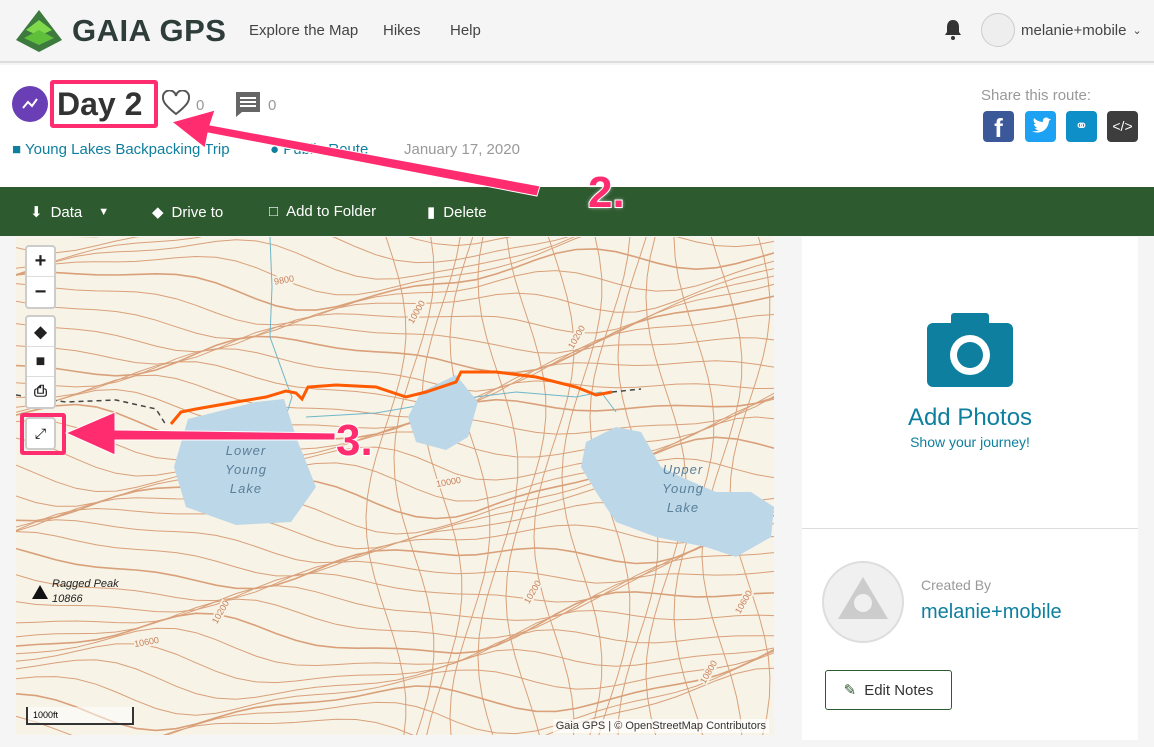  Describe the element at coordinates (149, 30) in the screenshot. I see `brand-name: GAIA GPS` at that location.